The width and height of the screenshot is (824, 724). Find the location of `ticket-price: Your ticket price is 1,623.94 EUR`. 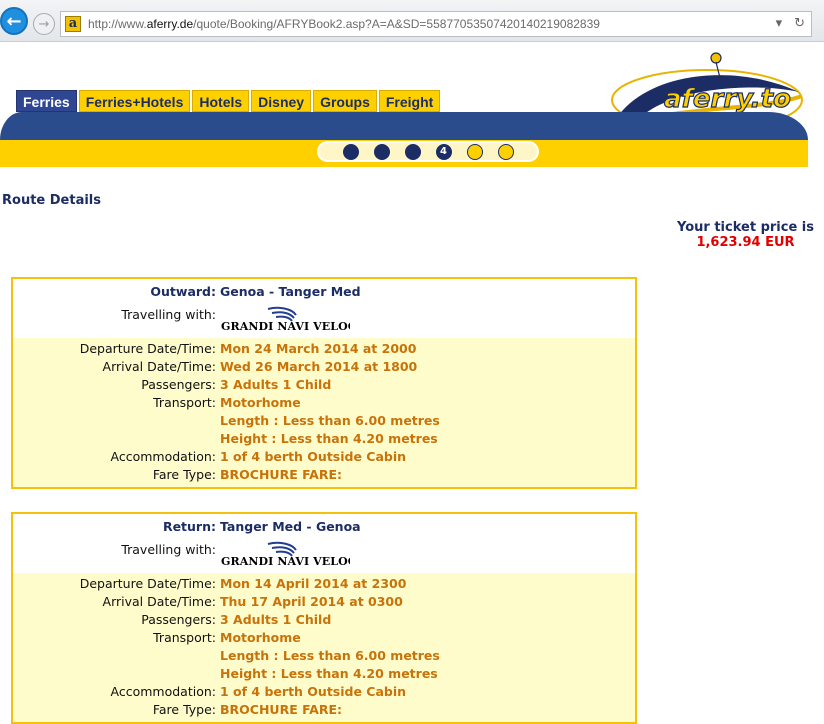

ticket-price: Your ticket price is 1,623.94 EUR is located at coordinates (745, 235).